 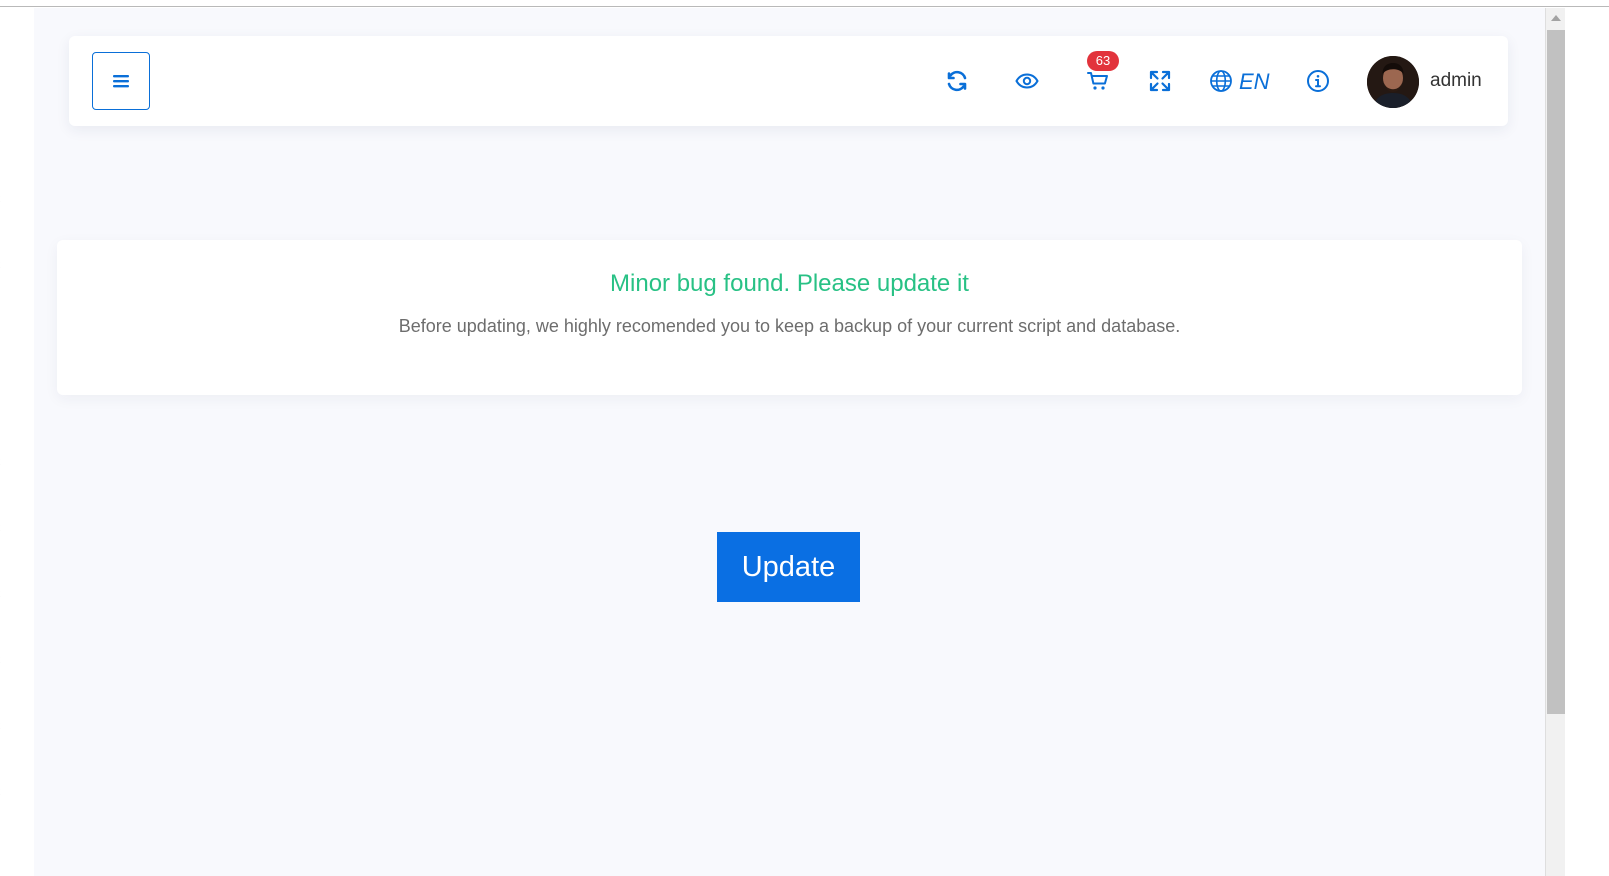 I want to click on view-site-button, so click(x=1027, y=81).